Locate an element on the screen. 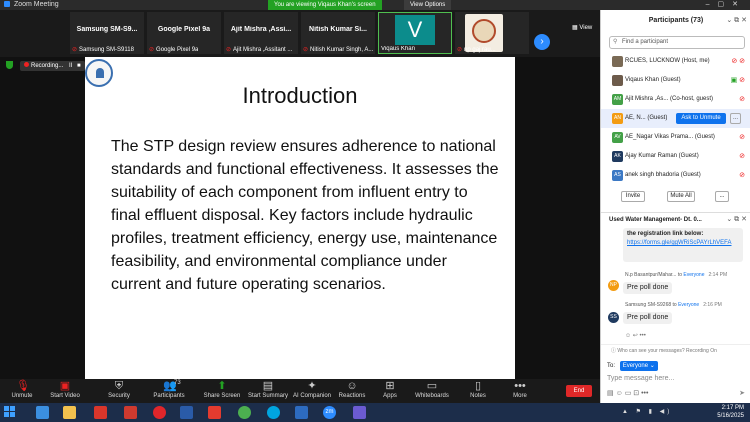 Image resolution: width=750 pixels, height=422 pixels. whiteboards-button: ▭ Whiteboards is located at coordinates (432, 389).